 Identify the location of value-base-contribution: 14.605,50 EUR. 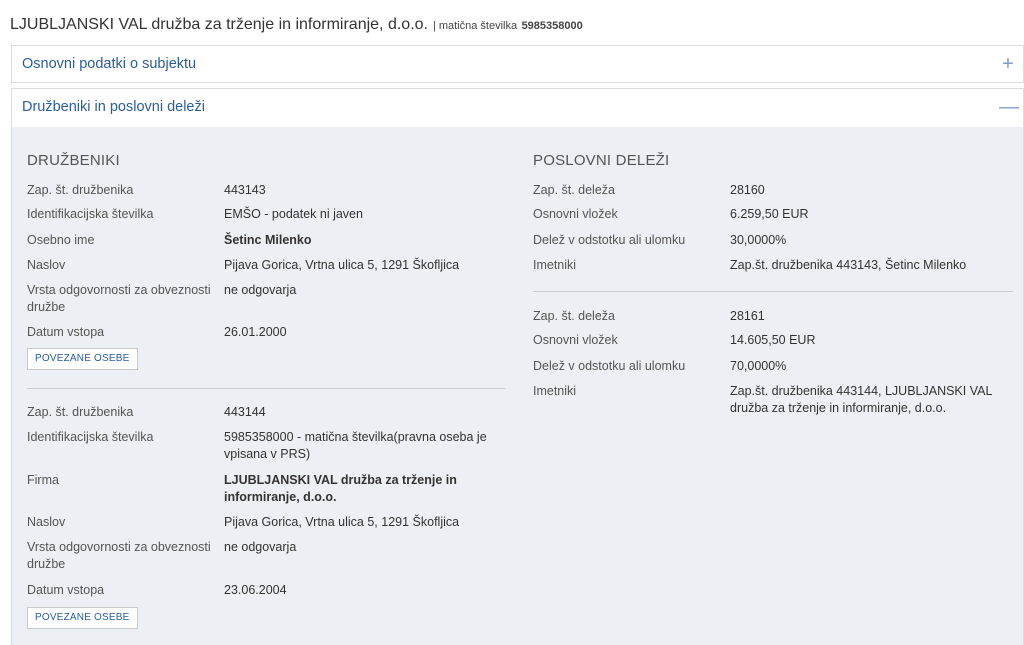
(773, 340).